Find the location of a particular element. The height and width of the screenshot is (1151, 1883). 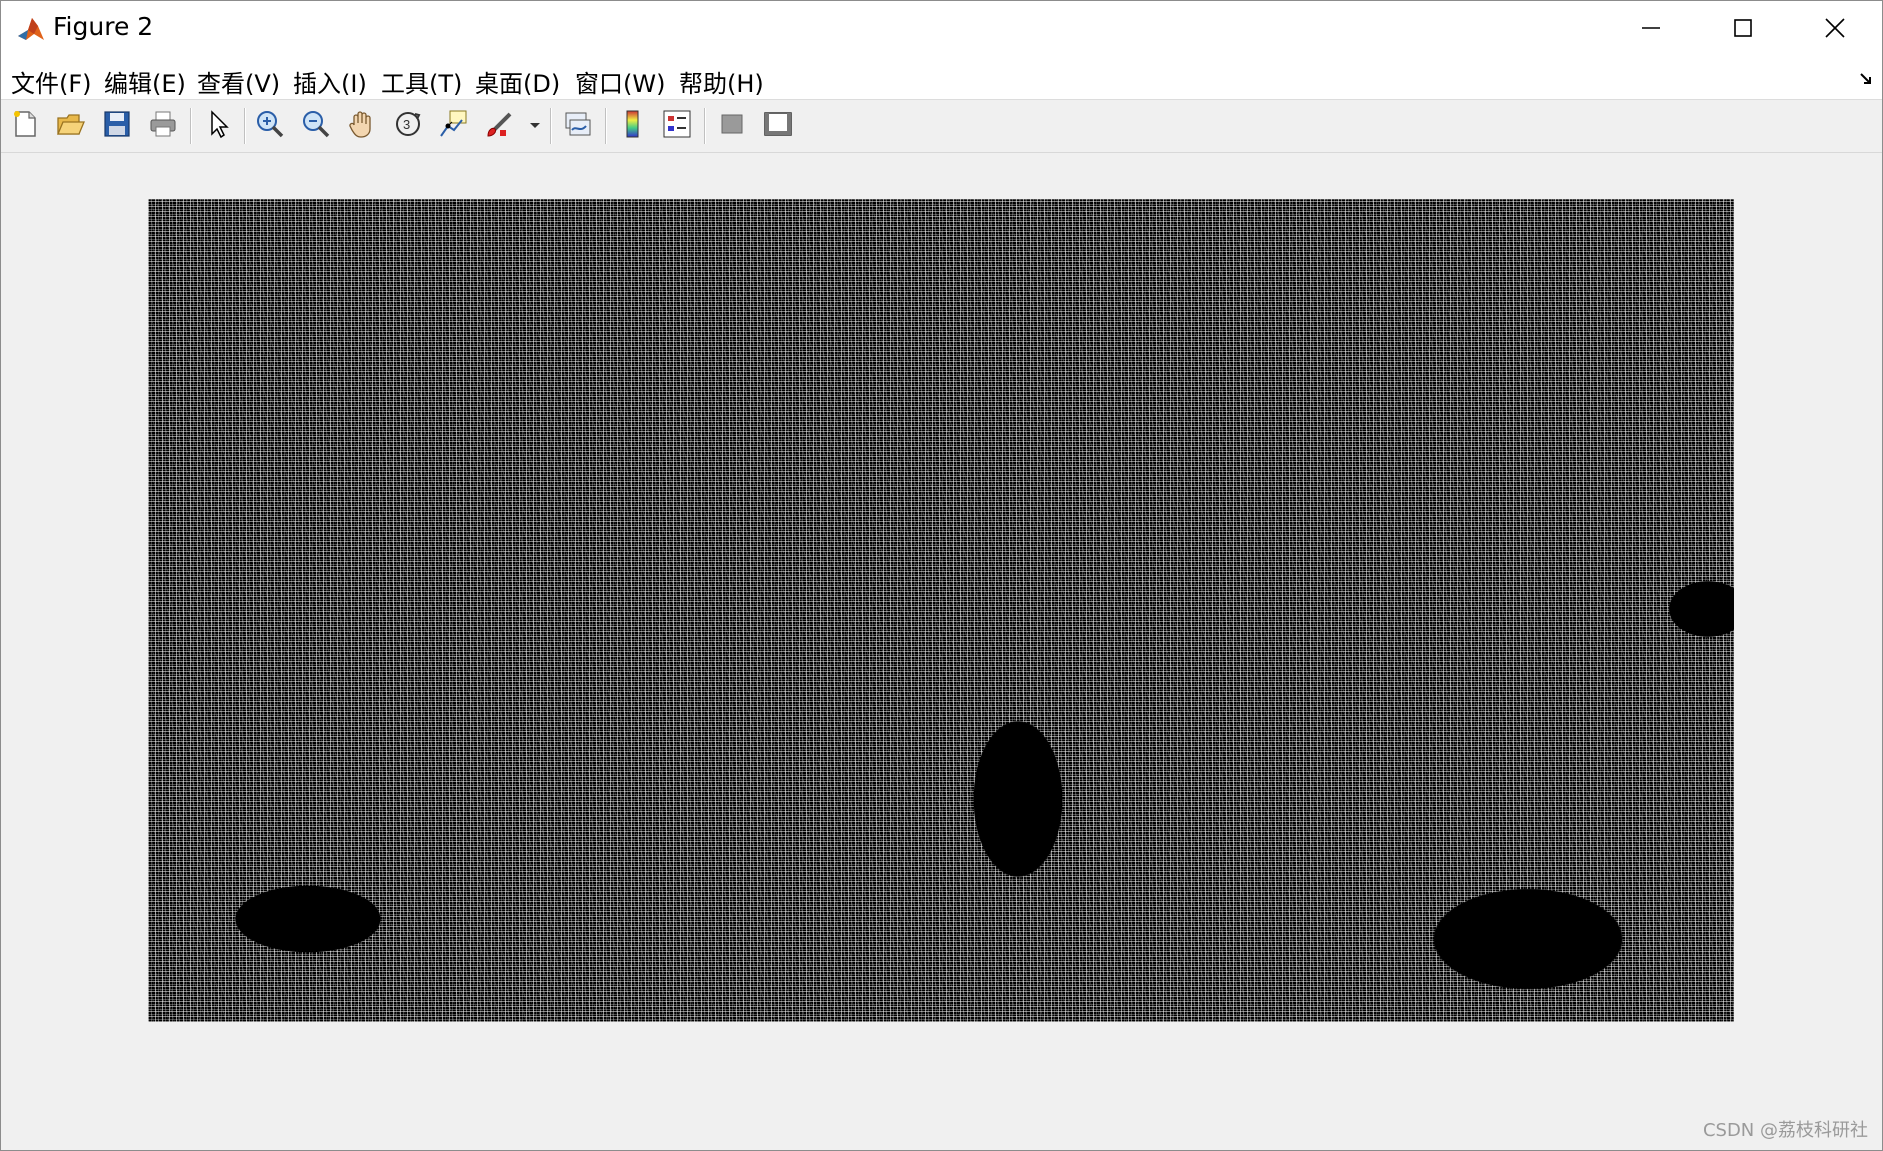

rotate-3d-button: 3 is located at coordinates (408, 126).